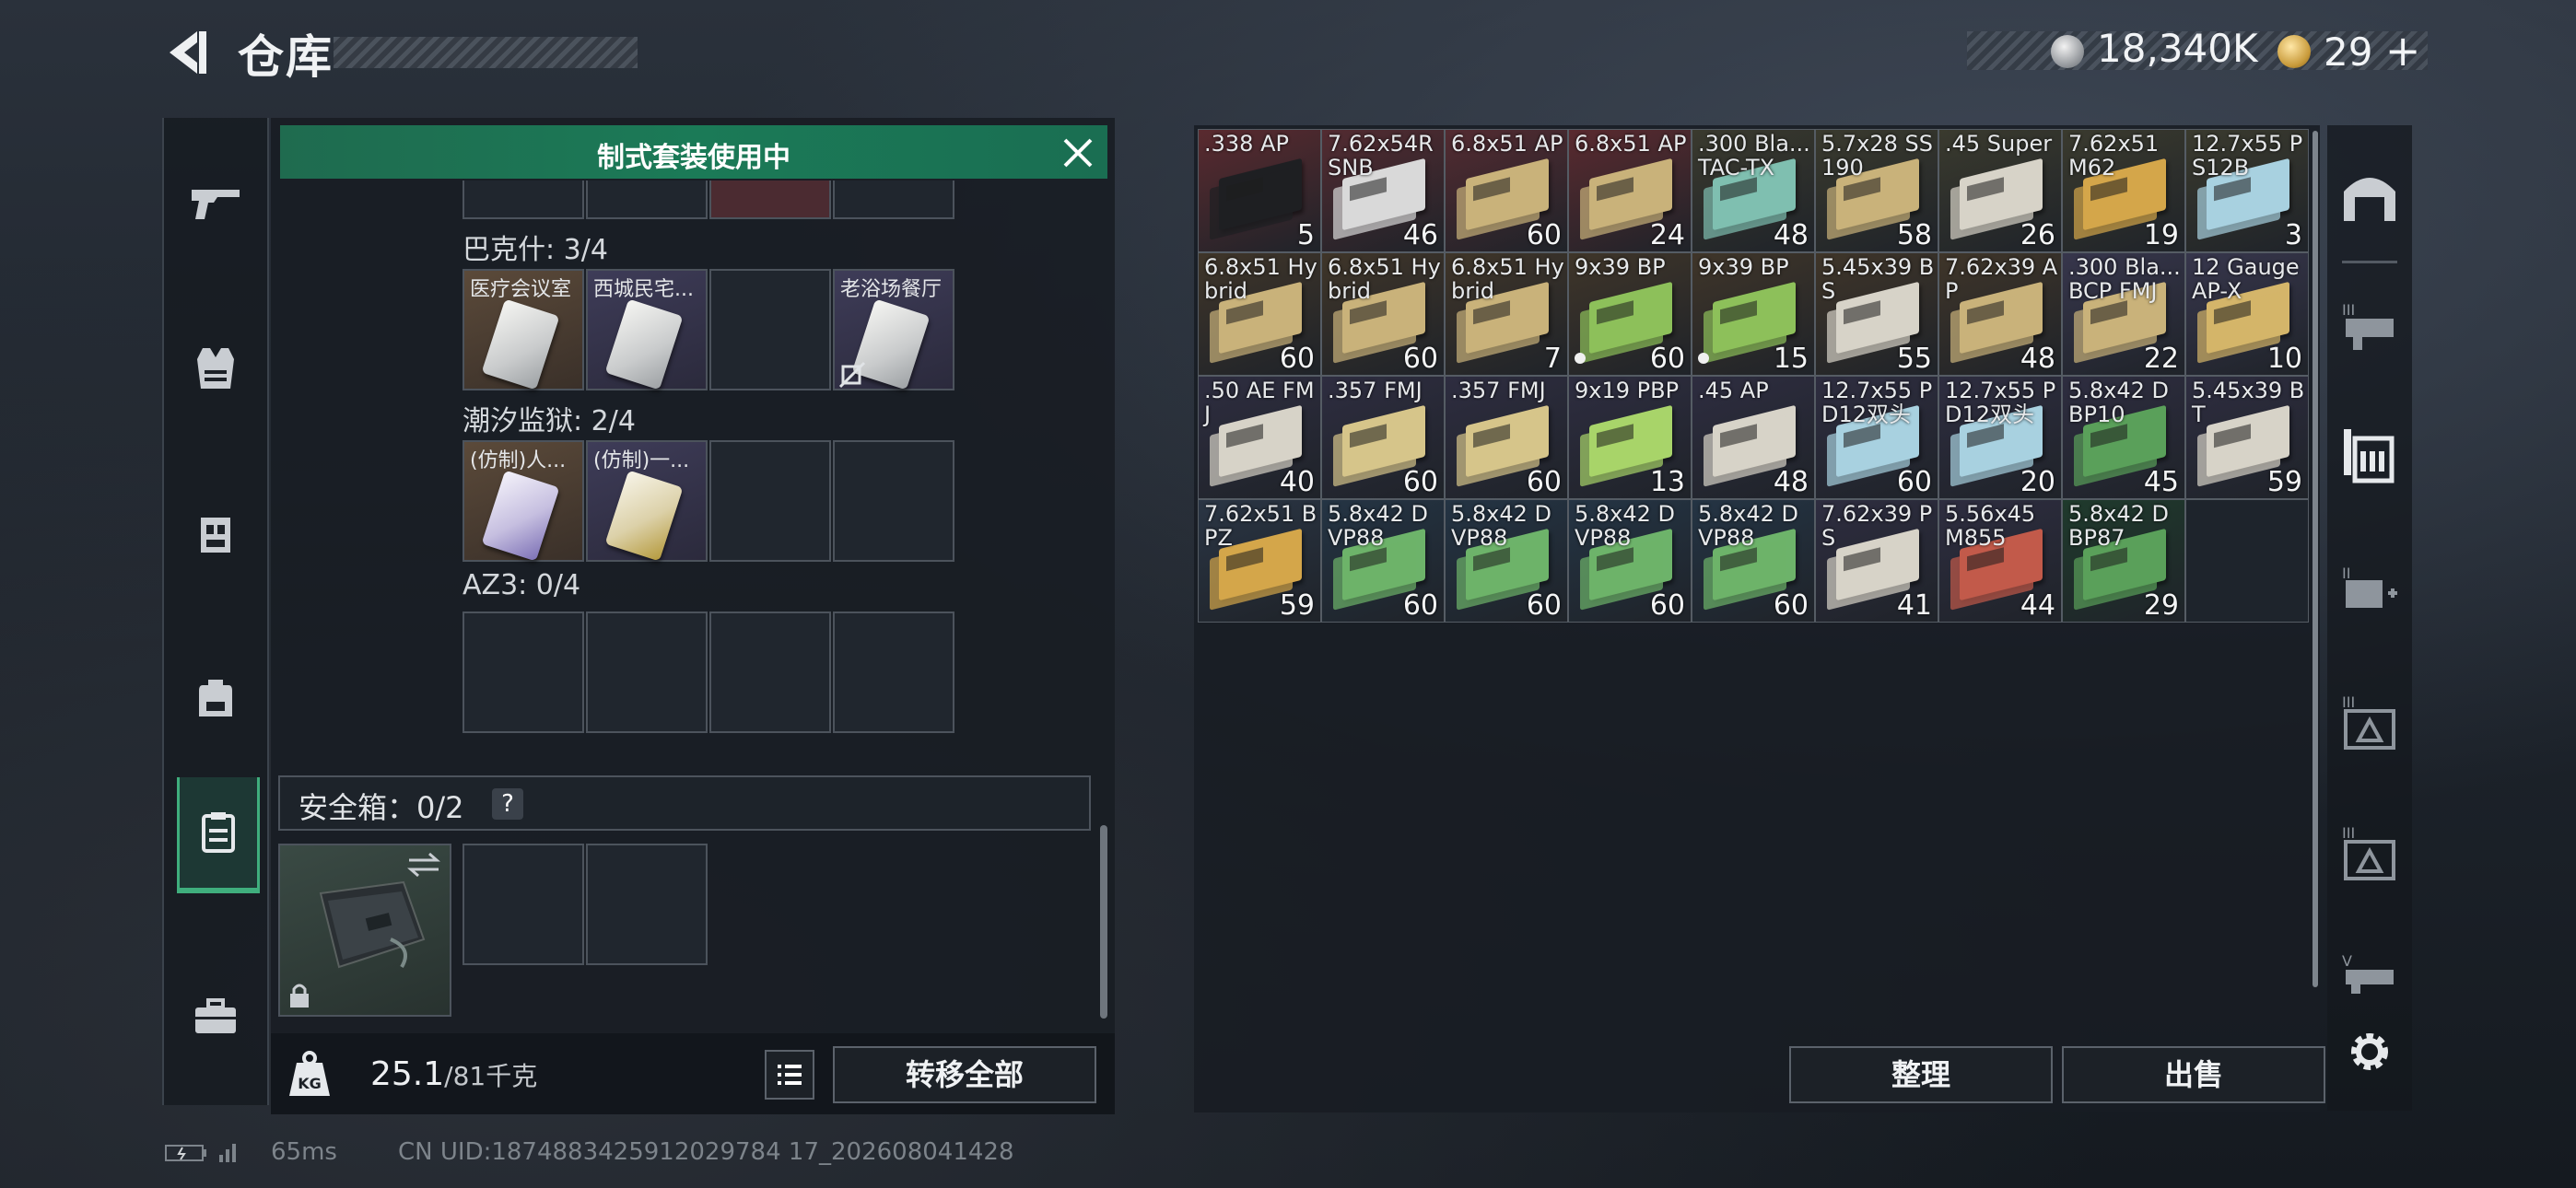 The image size is (2576, 1188). I want to click on item-case-icon: III, so click(2368, 721).